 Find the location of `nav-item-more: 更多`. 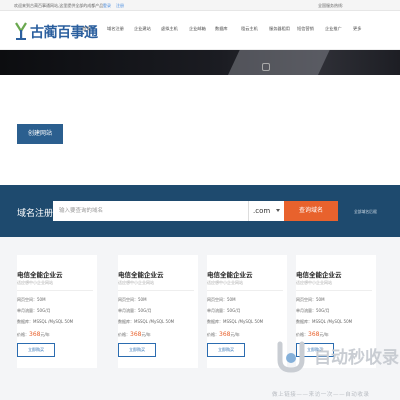

nav-item-more: 更多 is located at coordinates (360, 31).